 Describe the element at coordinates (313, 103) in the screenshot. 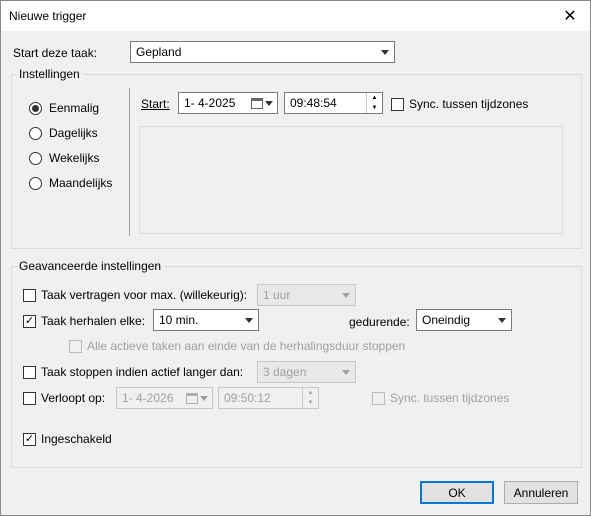

I see `start-time-value: 09:48:54` at that location.